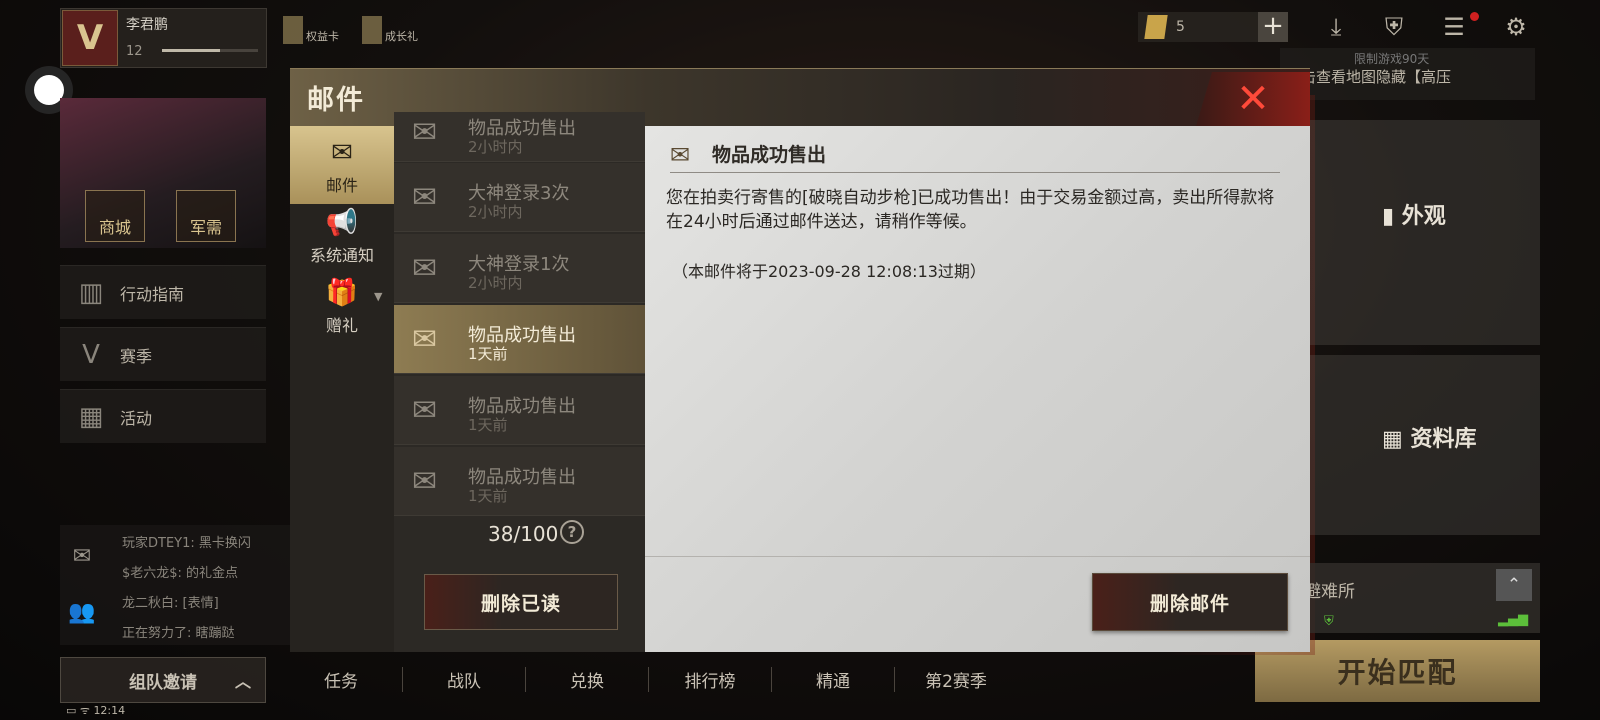 The height and width of the screenshot is (720, 1600). Describe the element at coordinates (710, 679) in the screenshot. I see `tab-leaderboard: 排行榜` at that location.